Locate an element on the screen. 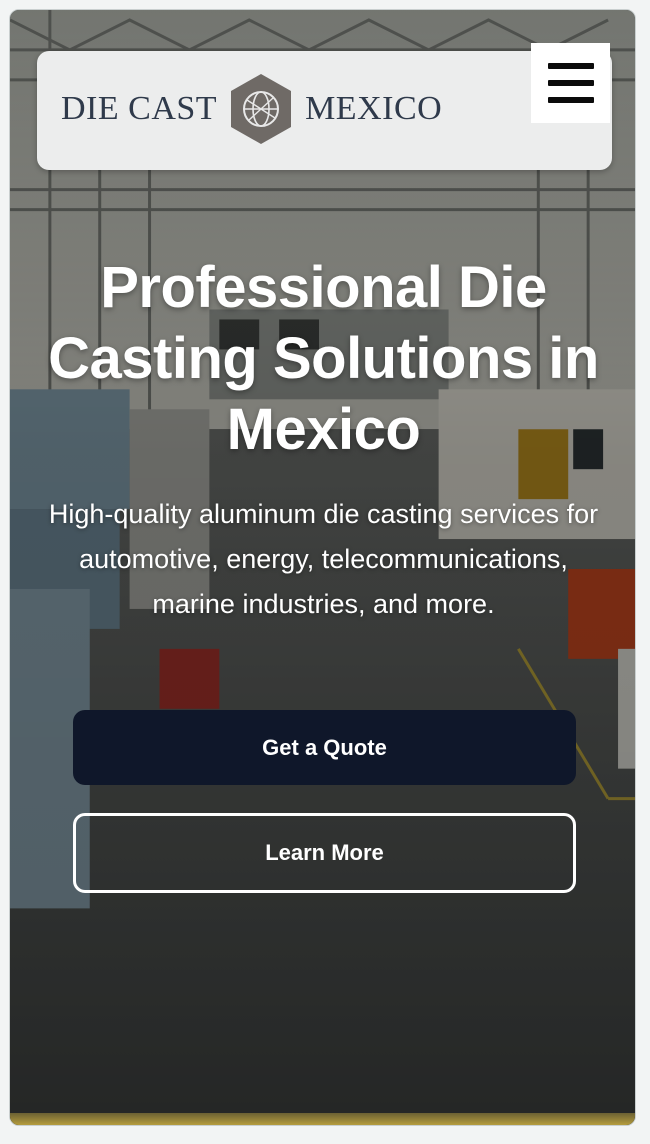  menu-bar-middle is located at coordinates (571, 83).